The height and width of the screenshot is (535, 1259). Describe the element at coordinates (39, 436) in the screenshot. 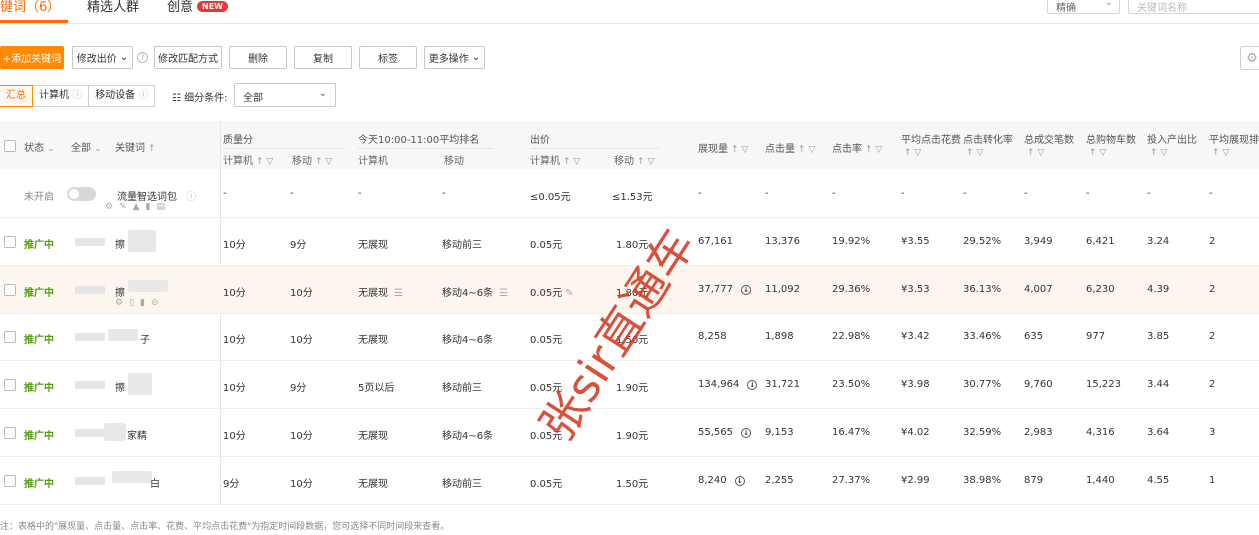

I see `row-status: 推广中` at that location.